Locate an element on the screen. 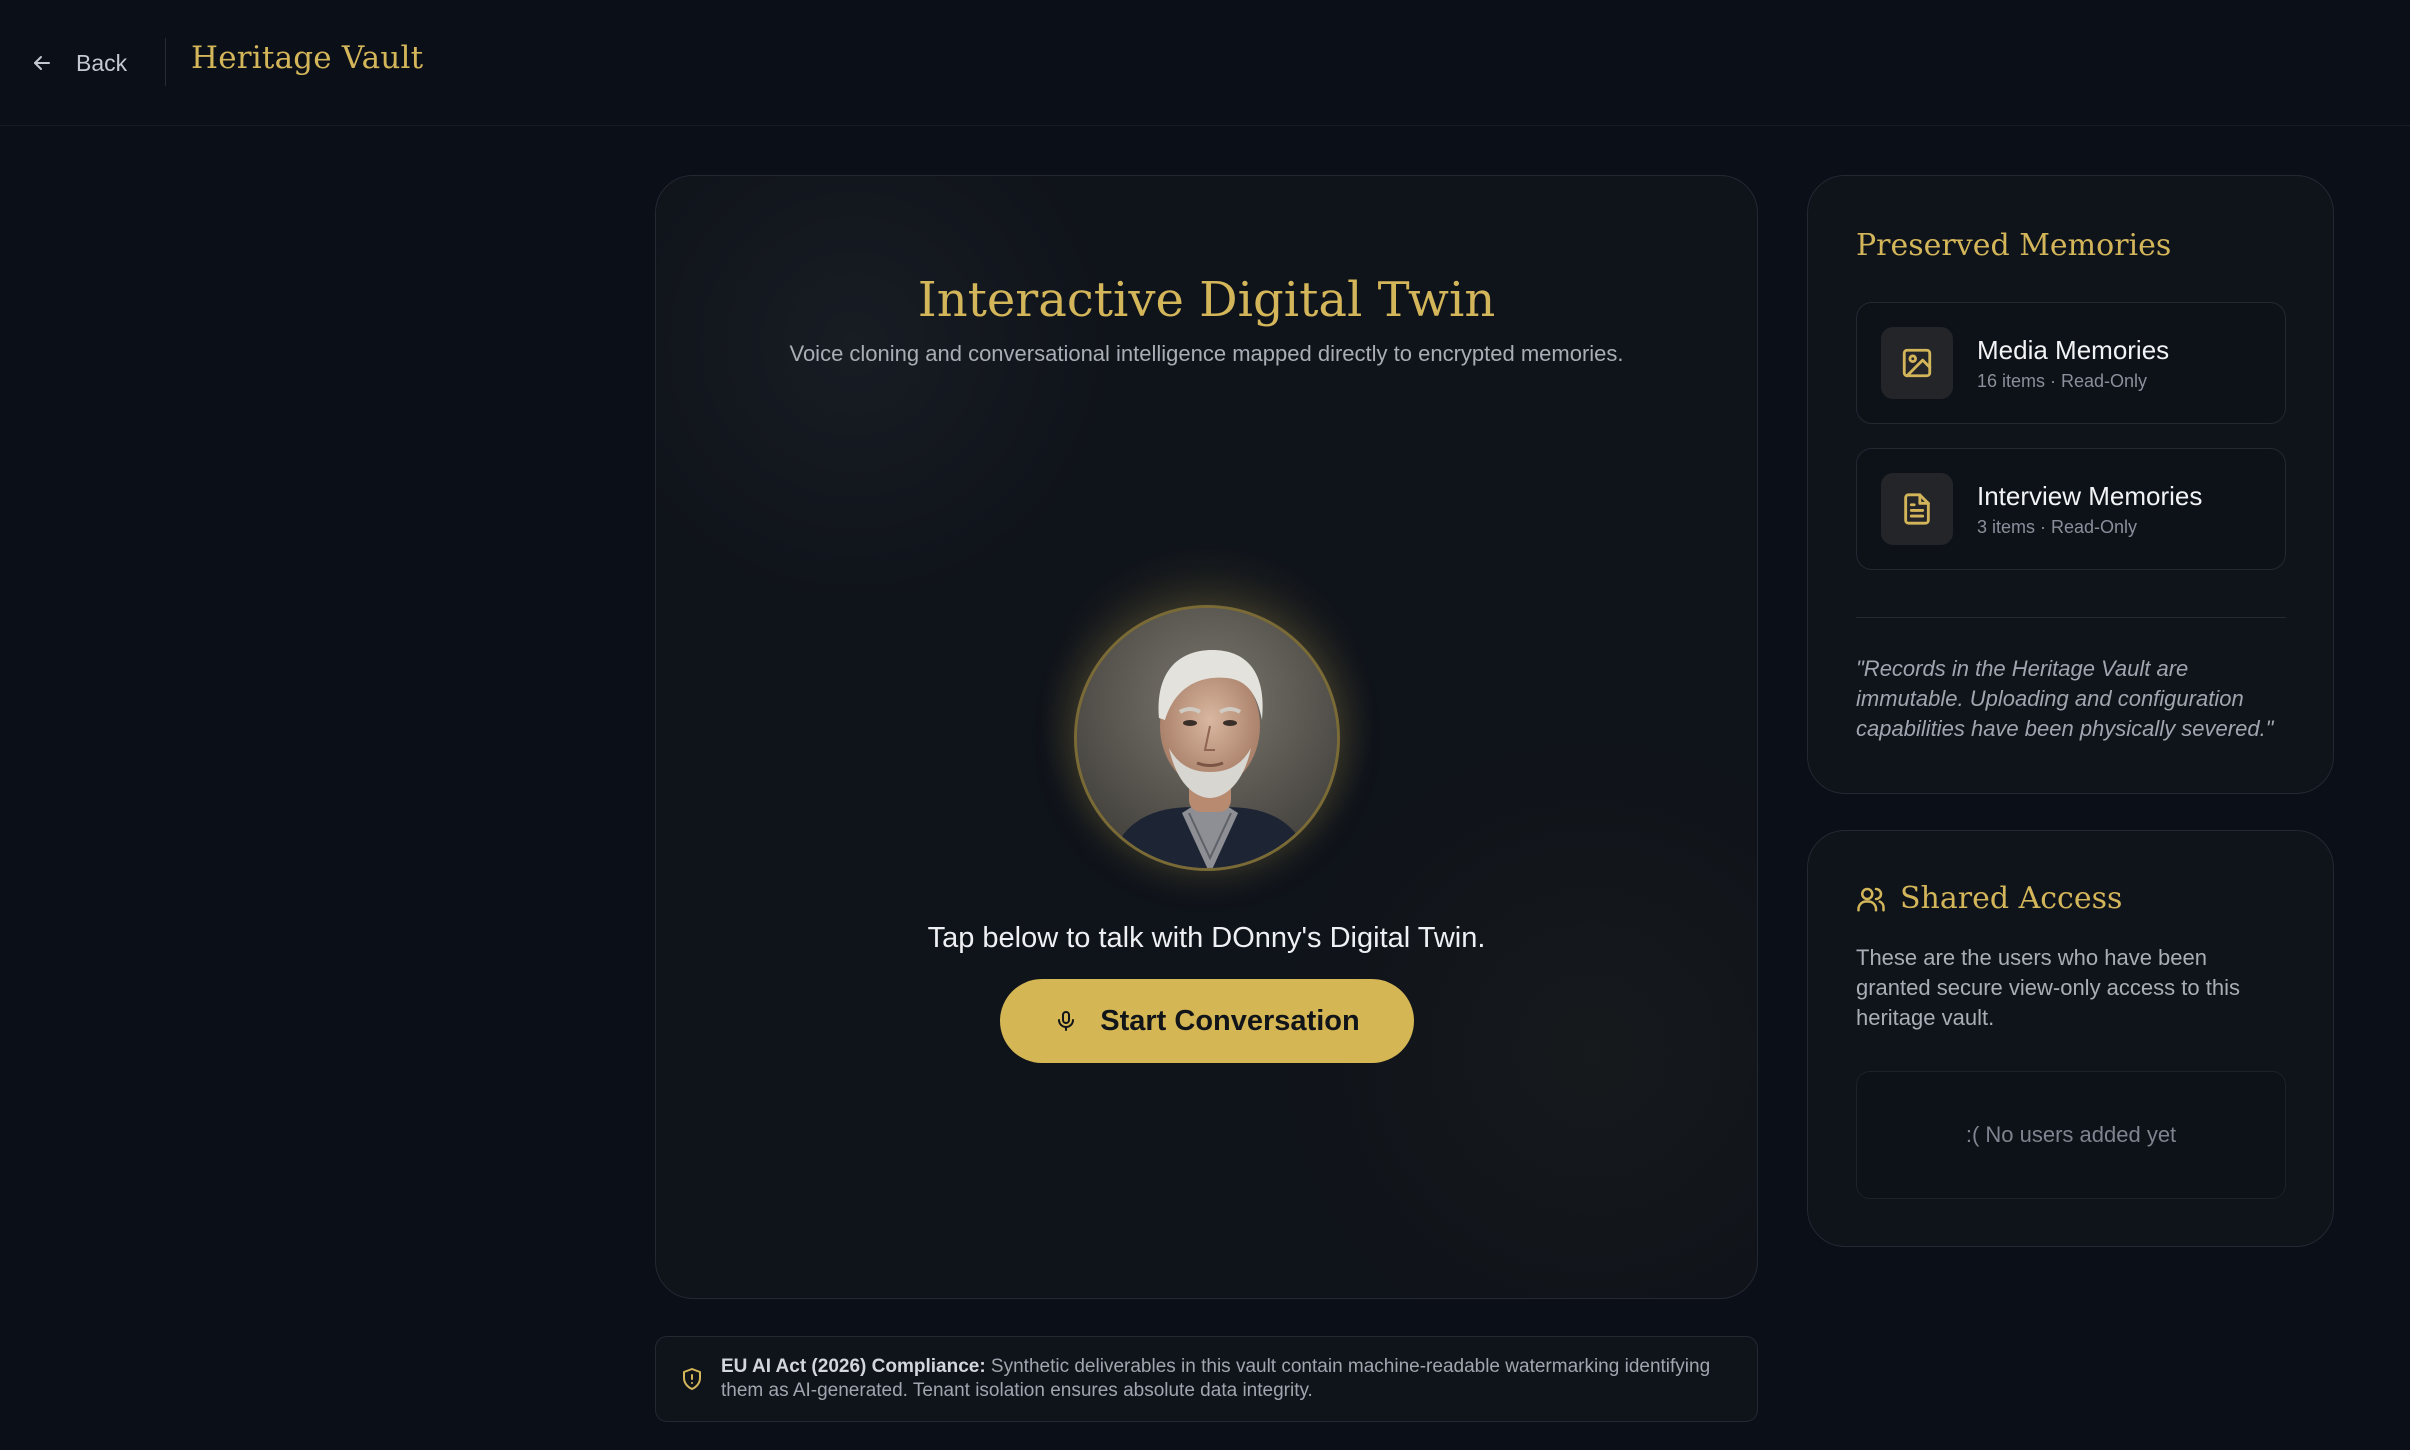 This screenshot has height=1450, width=2410. memory-item-meta: 16 items · Read-Only is located at coordinates (2062, 381).